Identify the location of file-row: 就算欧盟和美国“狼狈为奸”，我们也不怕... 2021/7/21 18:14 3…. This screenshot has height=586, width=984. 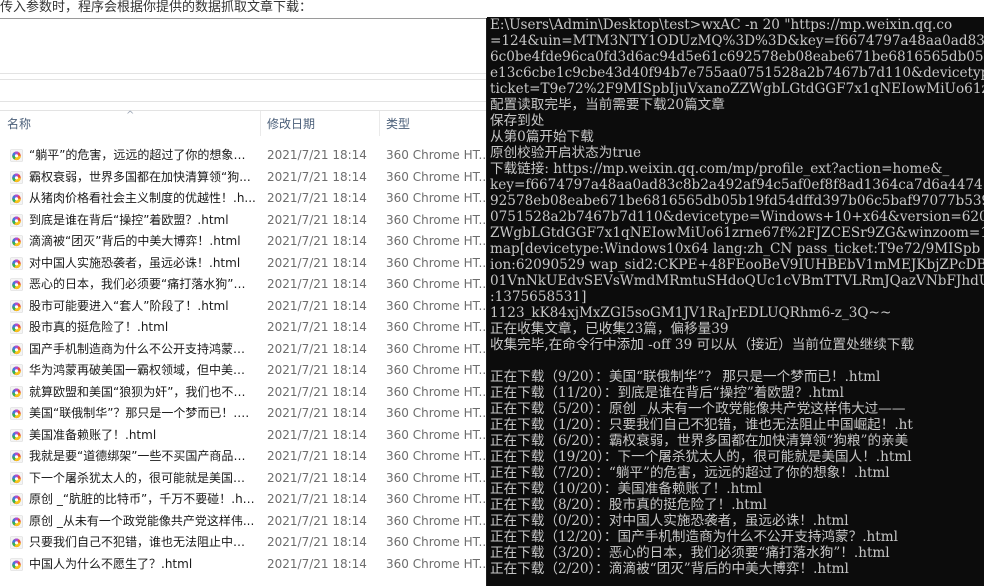
(243, 393).